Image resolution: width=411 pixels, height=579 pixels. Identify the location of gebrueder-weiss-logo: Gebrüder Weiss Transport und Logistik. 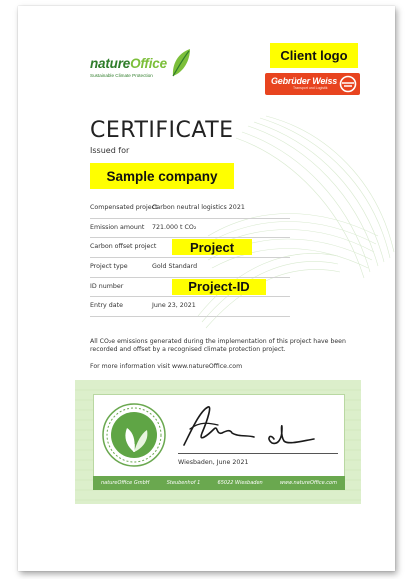
(312, 84).